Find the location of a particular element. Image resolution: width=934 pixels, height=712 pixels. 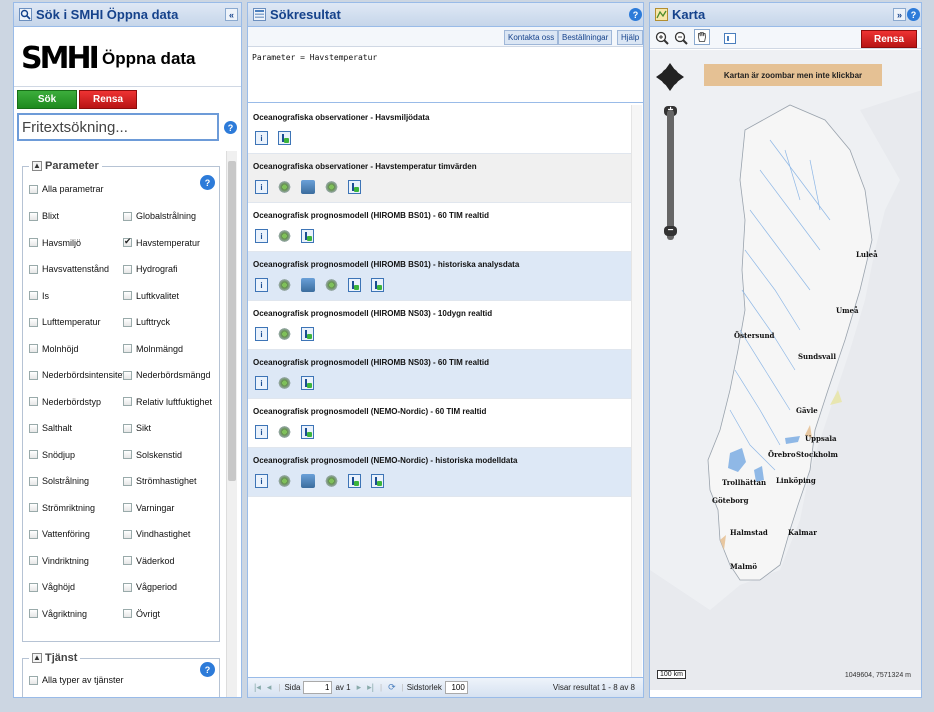

checkbox-parameter: Sikt is located at coordinates (137, 428).